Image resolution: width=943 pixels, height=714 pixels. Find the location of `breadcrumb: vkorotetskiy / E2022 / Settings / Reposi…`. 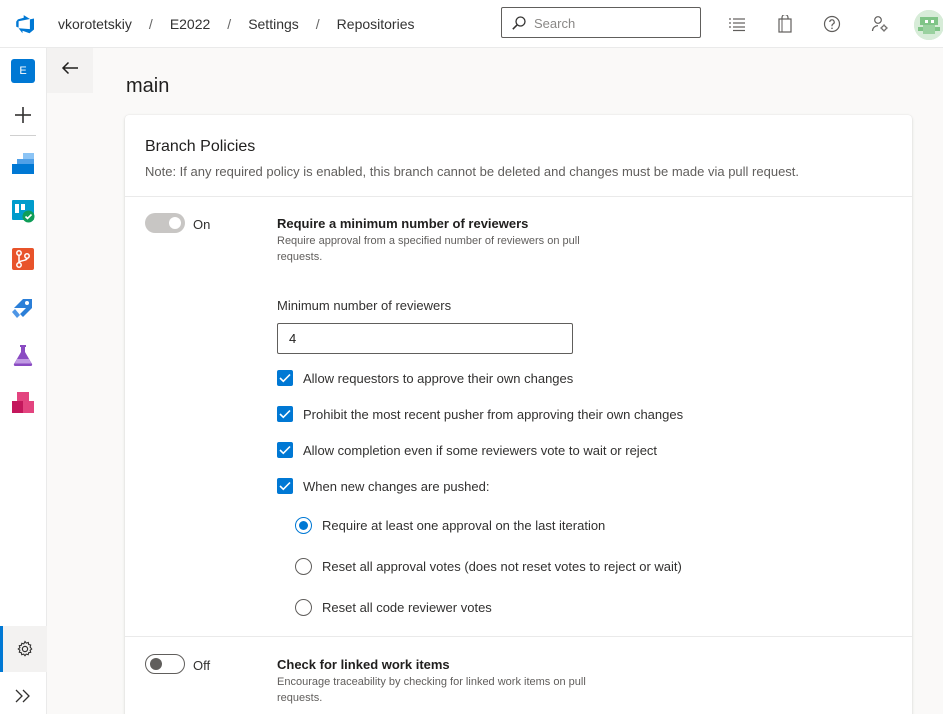

breadcrumb: vkorotetskiy / E2022 / Settings / Reposi… is located at coordinates (236, 24).